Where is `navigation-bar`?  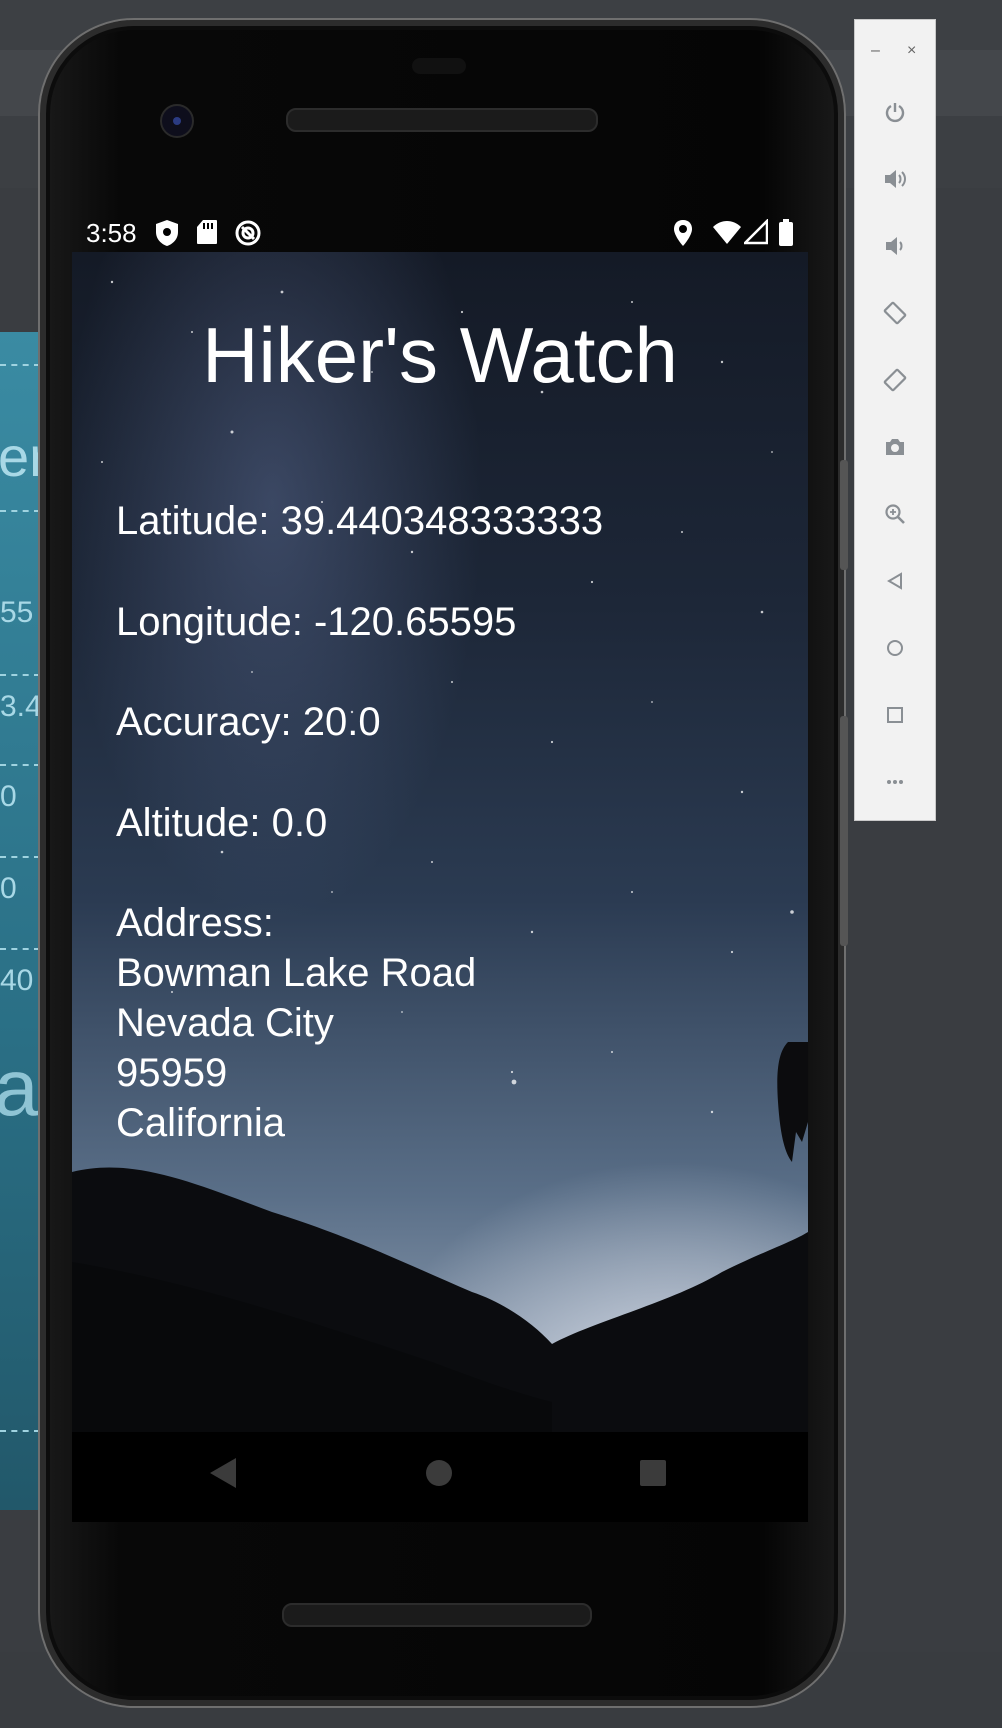 navigation-bar is located at coordinates (440, 1477).